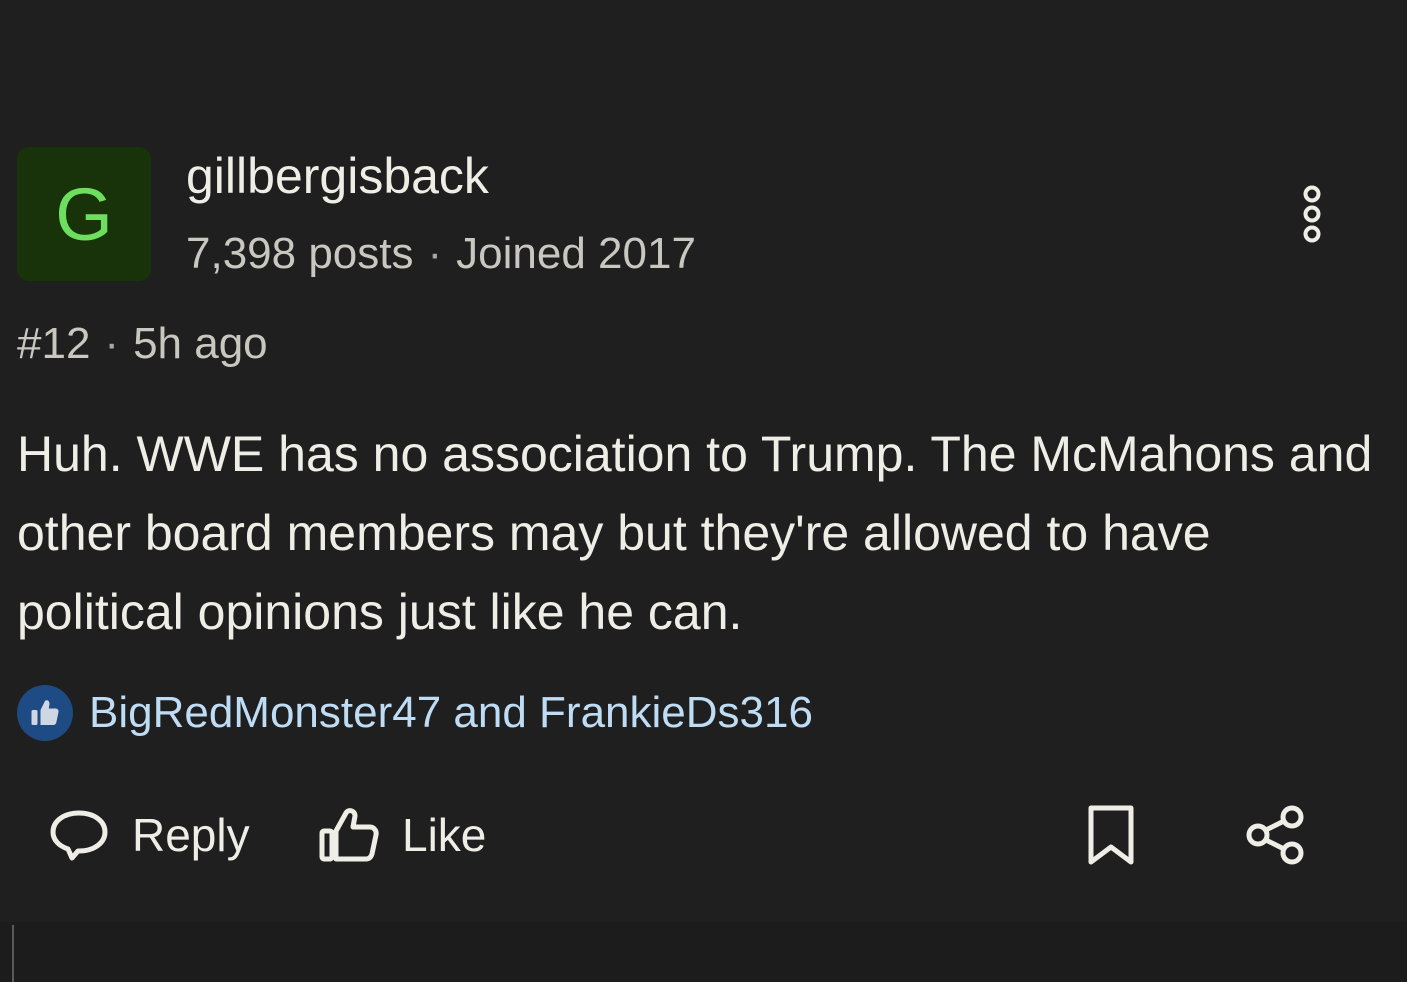 This screenshot has width=1407, height=982. I want to click on share-icon, so click(1275, 835).